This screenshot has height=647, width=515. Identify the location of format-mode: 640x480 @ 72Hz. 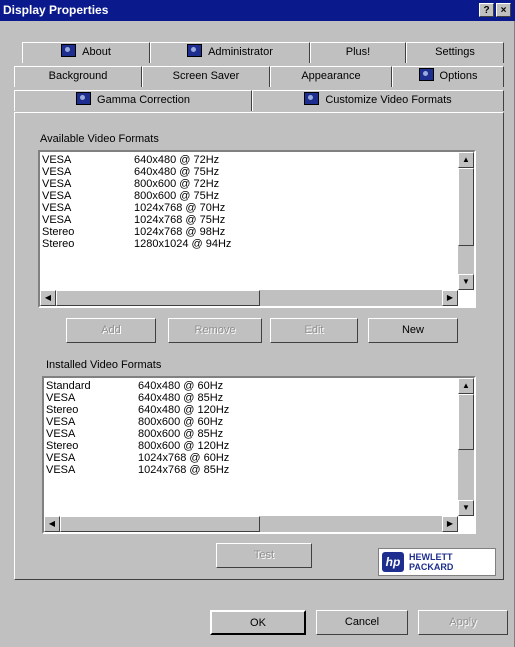
(177, 160).